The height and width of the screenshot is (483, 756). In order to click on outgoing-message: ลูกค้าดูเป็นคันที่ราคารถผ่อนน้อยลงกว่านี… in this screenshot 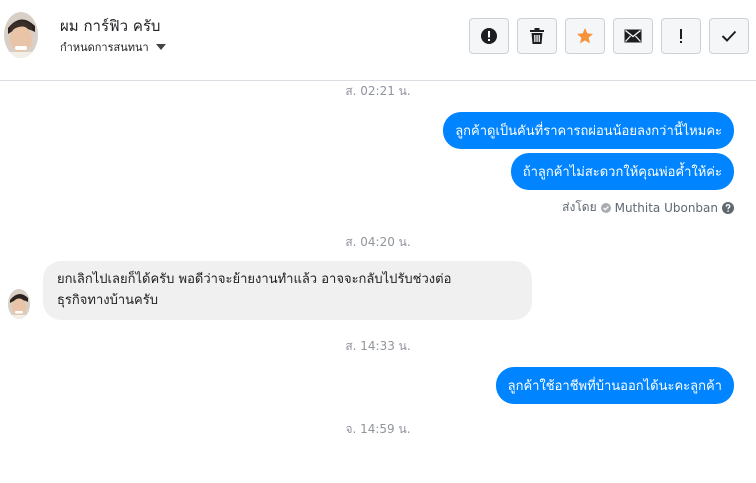, I will do `click(588, 130)`.